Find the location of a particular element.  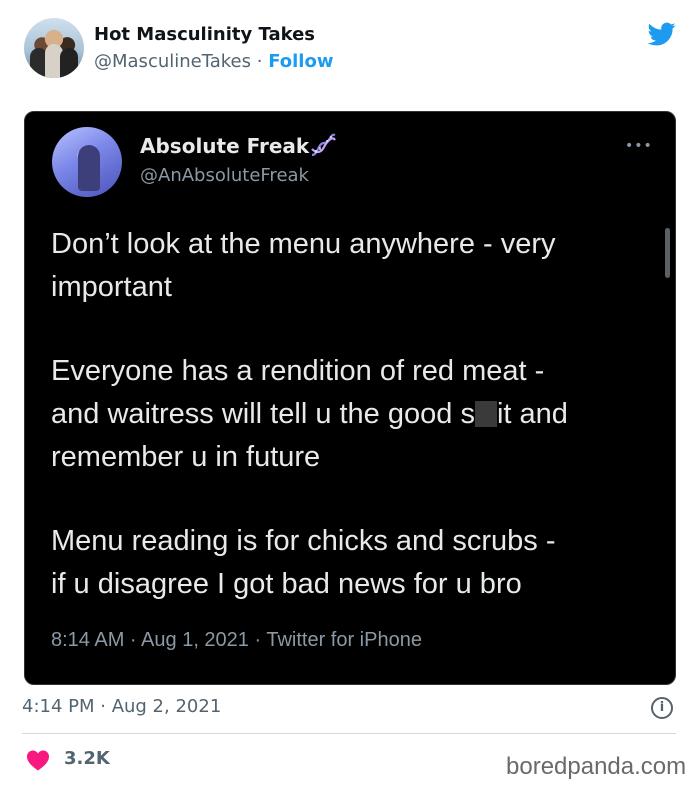

account-name: Hot Masculinity Takes is located at coordinates (204, 34).